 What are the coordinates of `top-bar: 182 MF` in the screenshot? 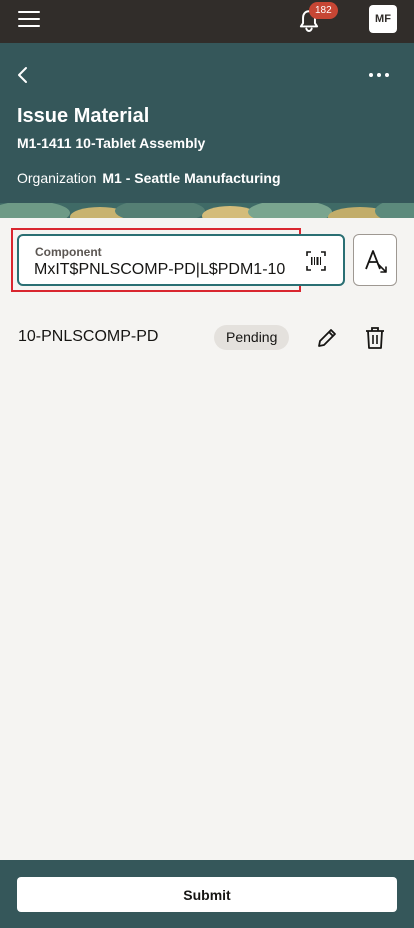 It's located at (207, 21).